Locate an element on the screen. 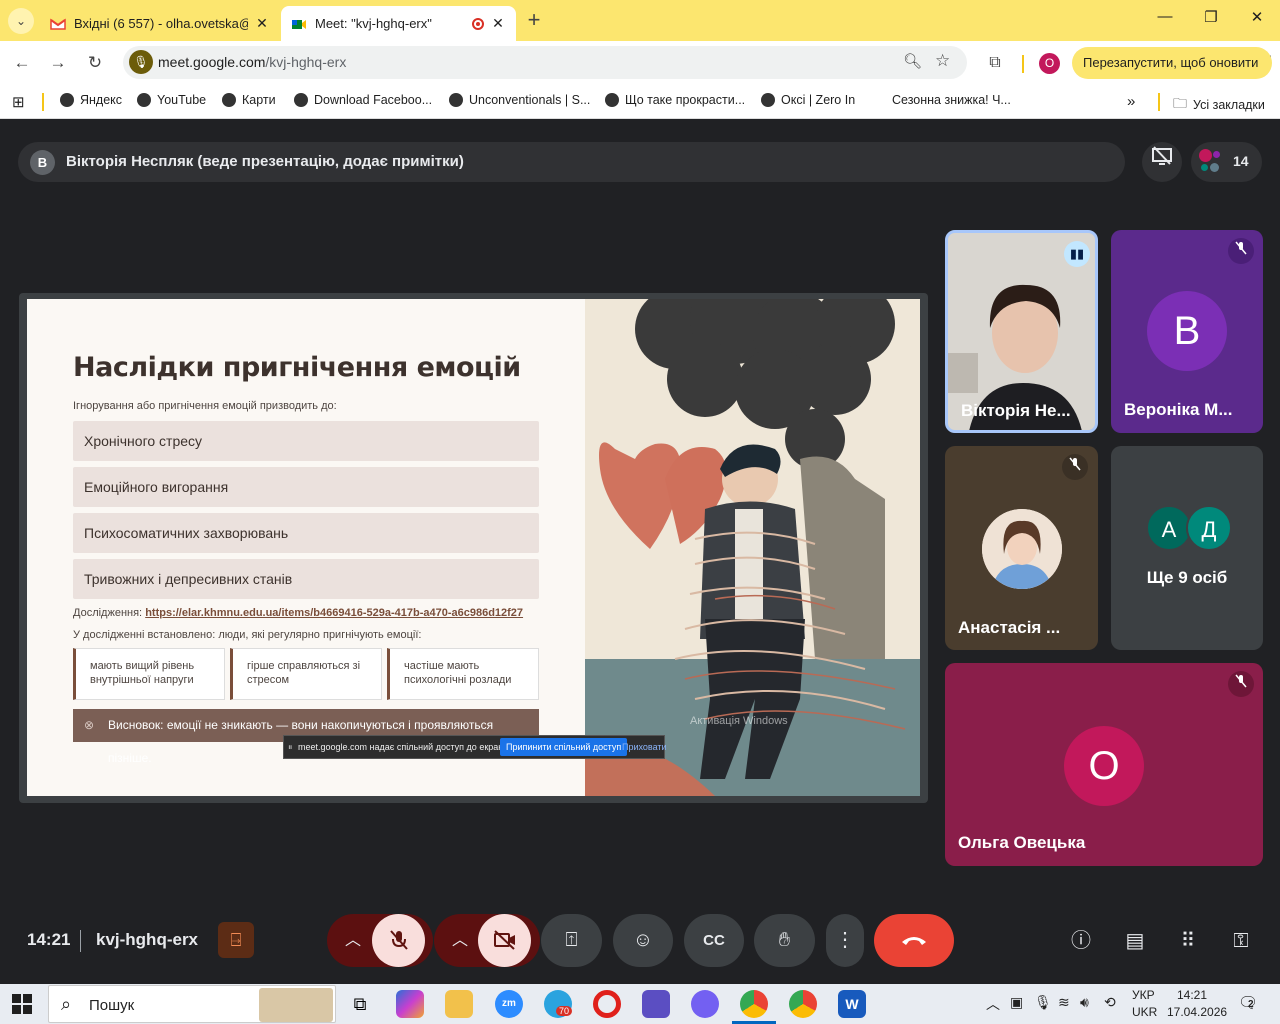 This screenshot has height=1024, width=1280. tab-meet: Meet: "kvj-hghq-erx" ✕ is located at coordinates (398, 23).